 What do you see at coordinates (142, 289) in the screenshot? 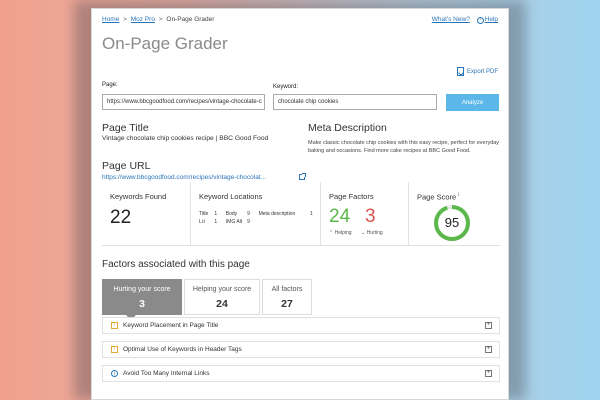
I see `tab-label: Hurting your score` at bounding box center [142, 289].